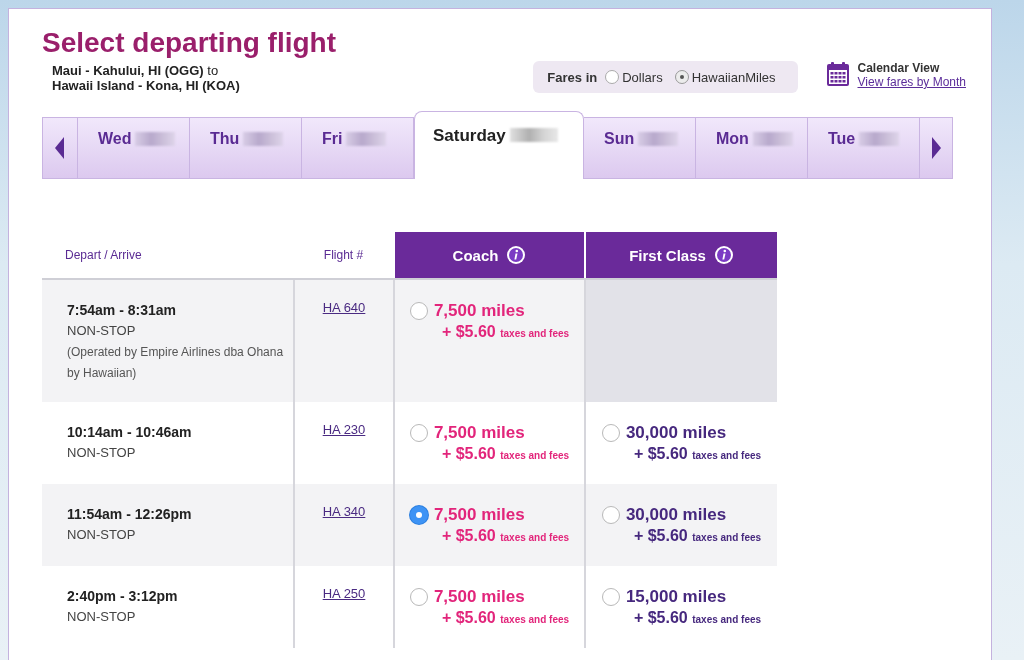 The width and height of the screenshot is (1024, 660). Describe the element at coordinates (837, 74) in the screenshot. I see `calendar-icon` at that location.